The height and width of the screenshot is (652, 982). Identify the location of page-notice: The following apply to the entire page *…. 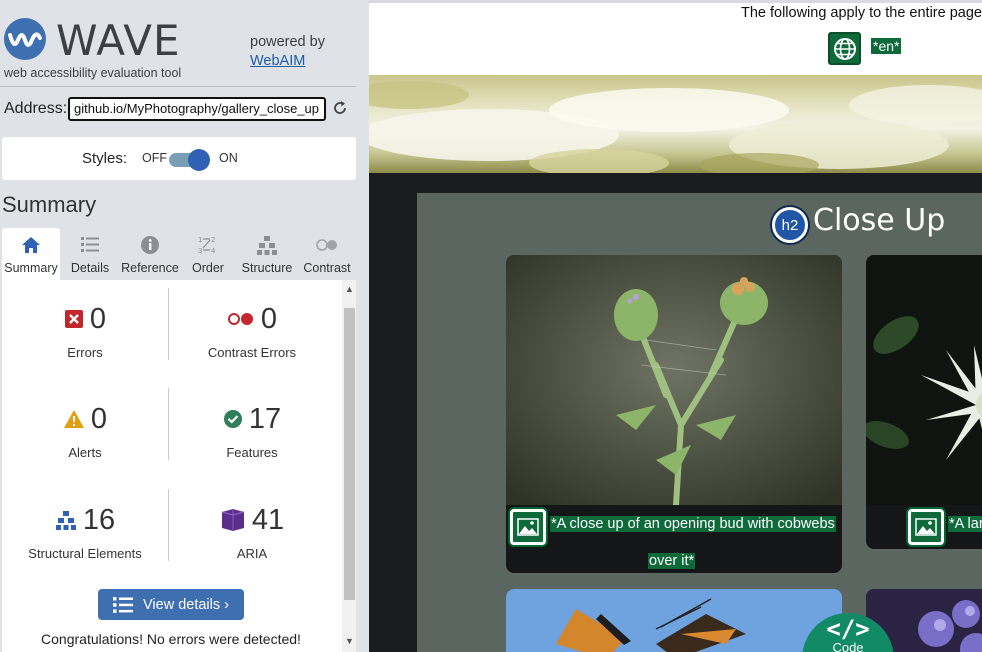
(675, 39).